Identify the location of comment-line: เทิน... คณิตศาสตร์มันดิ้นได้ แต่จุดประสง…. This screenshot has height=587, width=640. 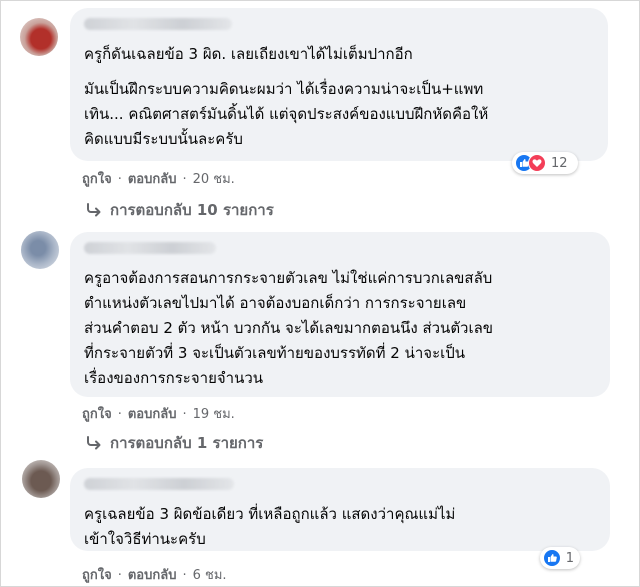
(286, 114).